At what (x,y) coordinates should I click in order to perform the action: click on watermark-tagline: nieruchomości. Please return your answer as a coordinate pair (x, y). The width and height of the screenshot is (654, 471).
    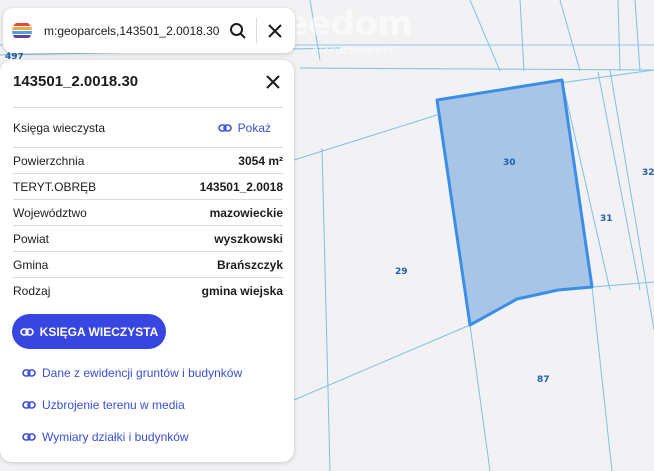
    Looking at the image, I should click on (355, 50).